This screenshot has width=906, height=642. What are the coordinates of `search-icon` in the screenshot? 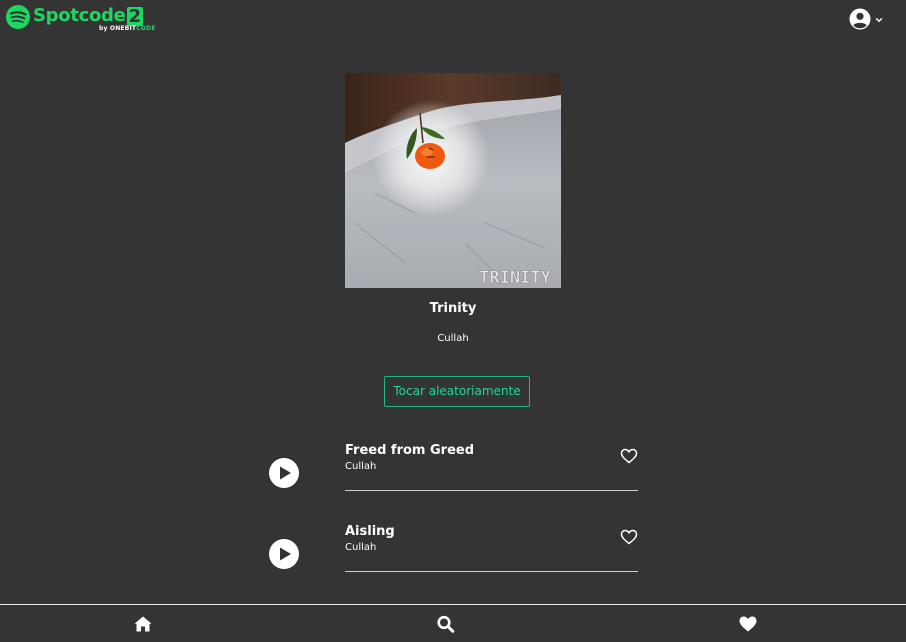 It's located at (446, 624).